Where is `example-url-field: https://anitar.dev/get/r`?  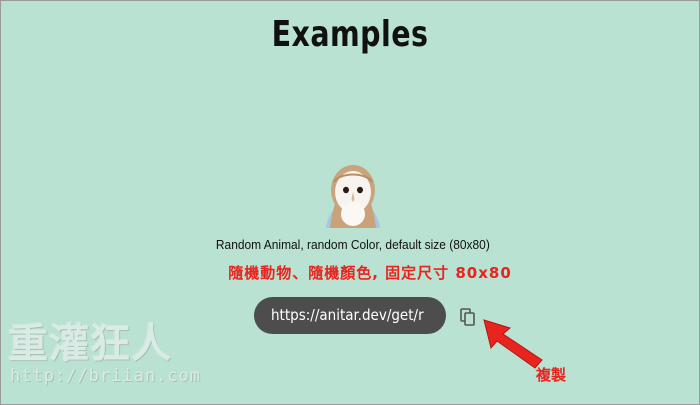 example-url-field: https://anitar.dev/get/r is located at coordinates (350, 315).